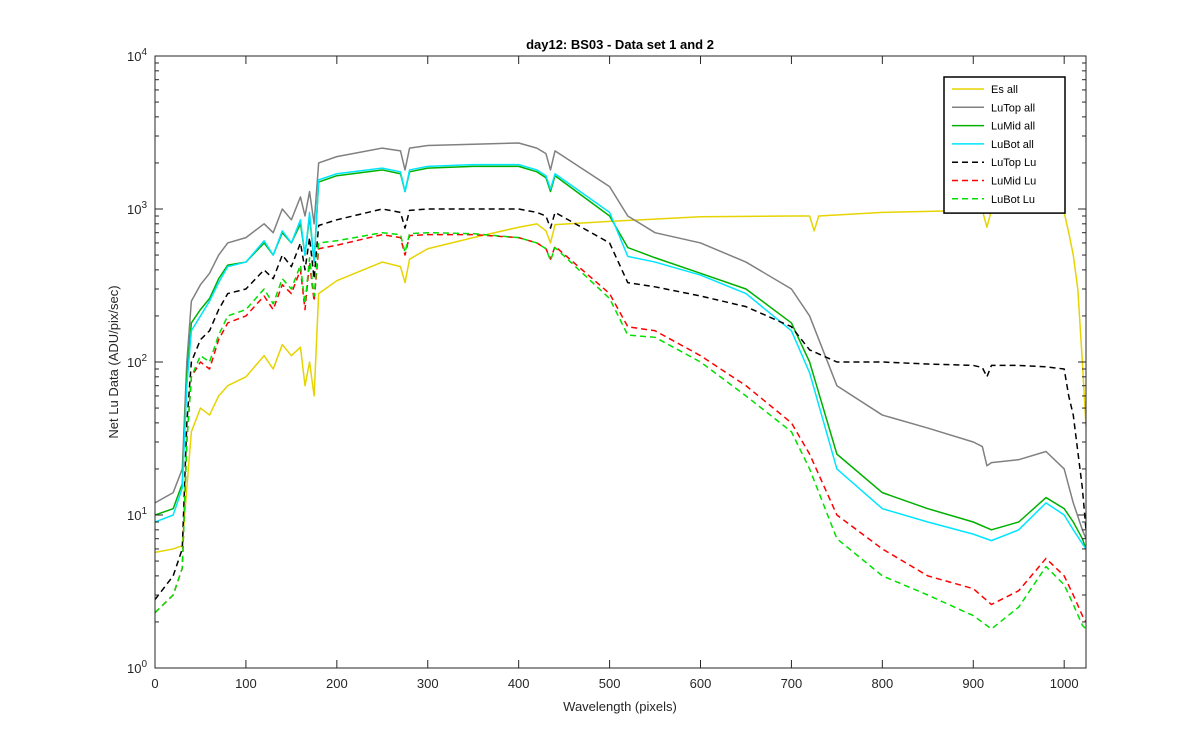  What do you see at coordinates (1012, 145) in the screenshot?
I see `legend-entry: LuBot all` at bounding box center [1012, 145].